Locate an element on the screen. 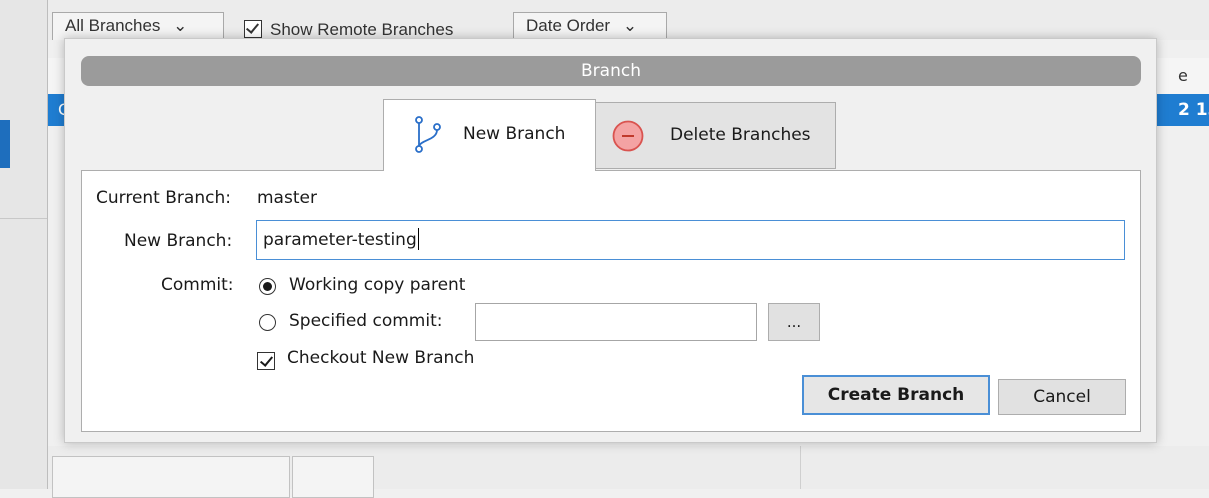 The image size is (1209, 498). new-branch-label: New Branch: is located at coordinates (178, 241).